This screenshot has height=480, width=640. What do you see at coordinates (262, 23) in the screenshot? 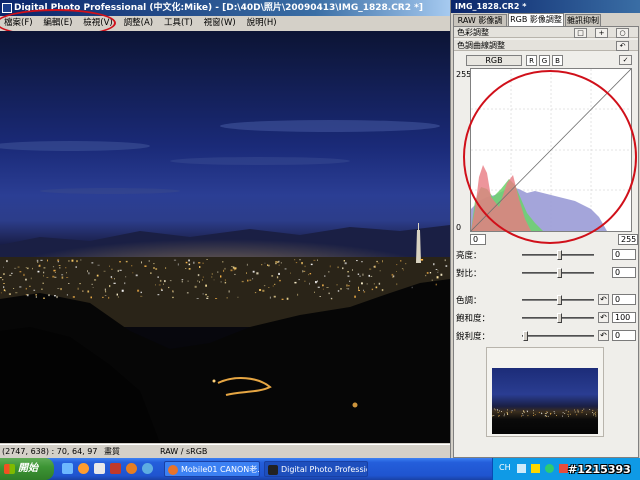
I see `menu-help: 說明(H)` at bounding box center [262, 23].